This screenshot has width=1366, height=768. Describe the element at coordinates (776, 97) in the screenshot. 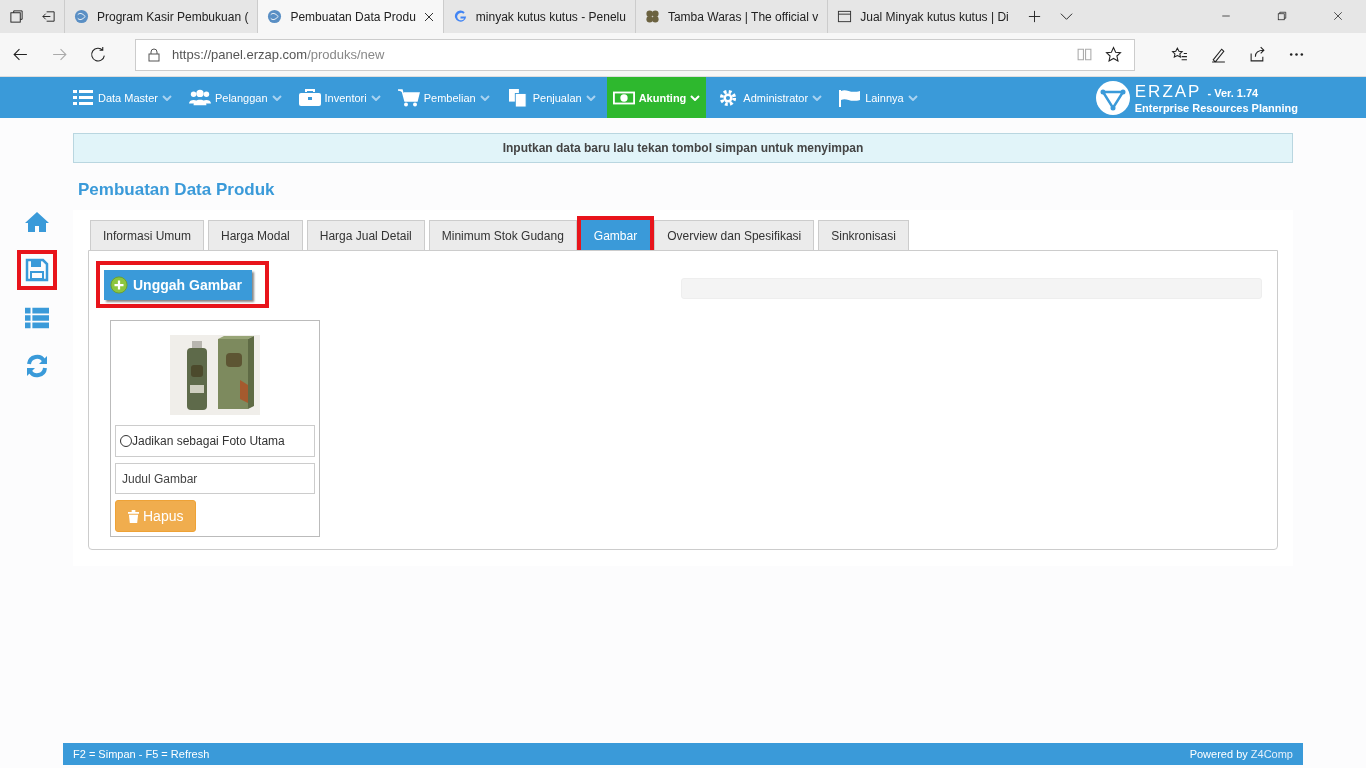

I see `nav-label: Administrator` at that location.